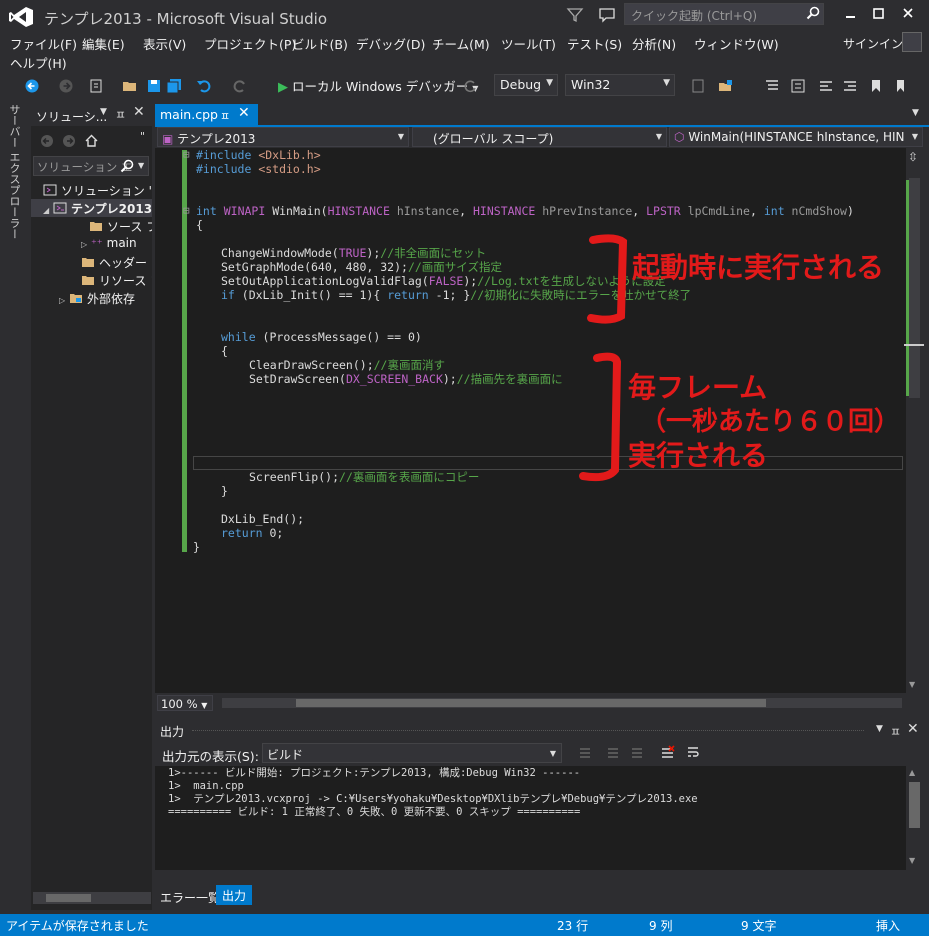  Describe the element at coordinates (915, 113) in the screenshot. I see `tab-overflow-chevron-icon: ▼` at that location.